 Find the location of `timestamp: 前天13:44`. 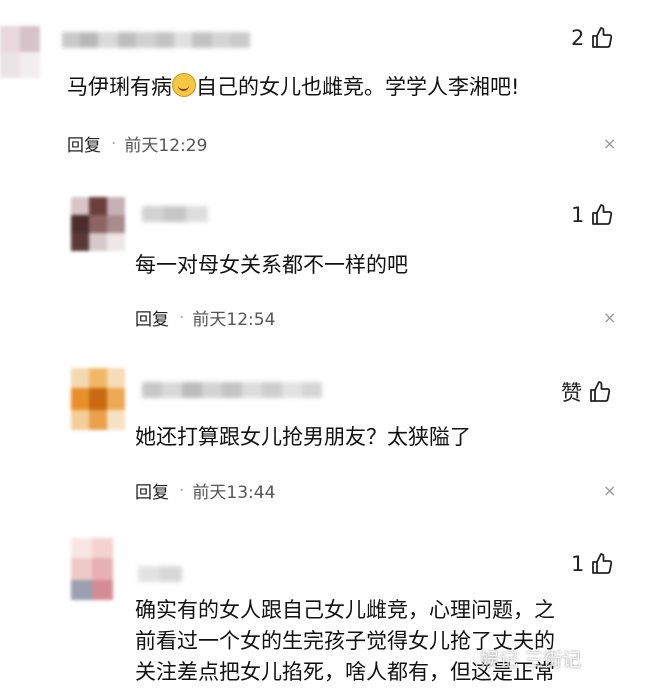

timestamp: 前天13:44 is located at coordinates (234, 493).